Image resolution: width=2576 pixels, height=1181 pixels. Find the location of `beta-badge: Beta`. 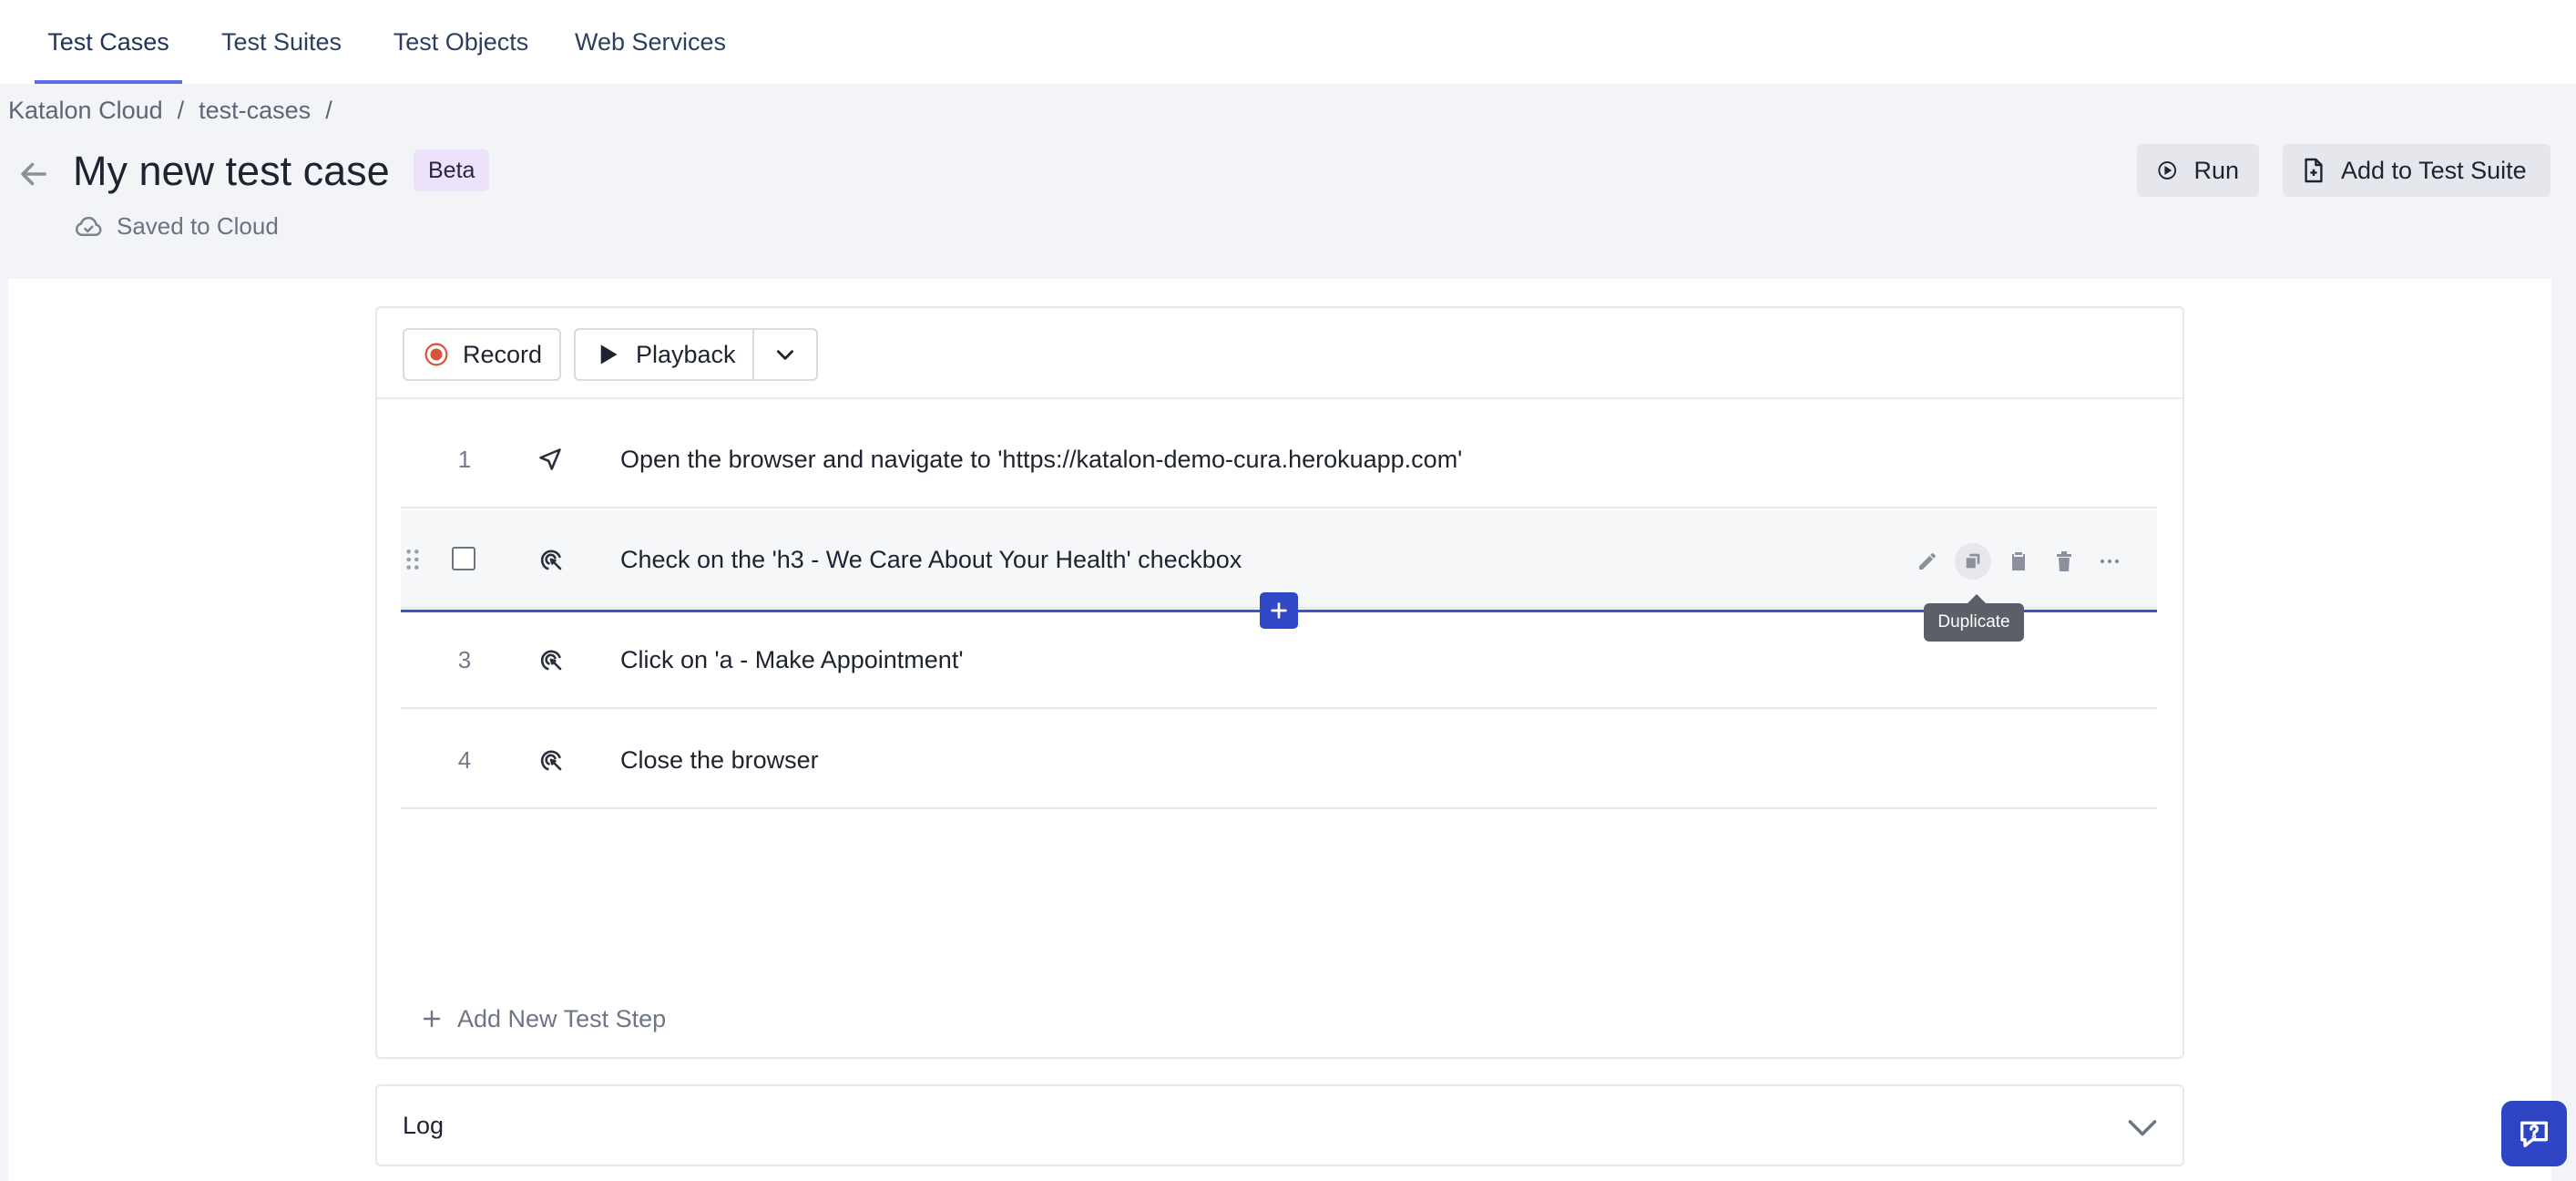

beta-badge: Beta is located at coordinates (452, 170).